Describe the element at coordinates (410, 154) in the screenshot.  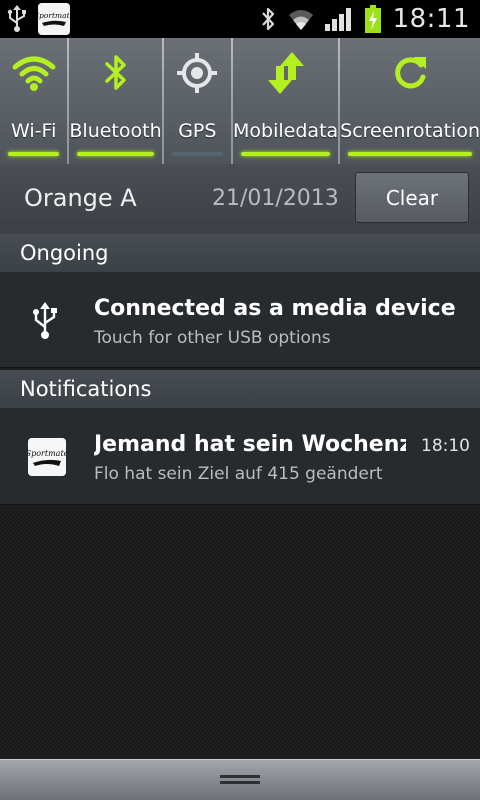
I see `rotation-indicator` at that location.